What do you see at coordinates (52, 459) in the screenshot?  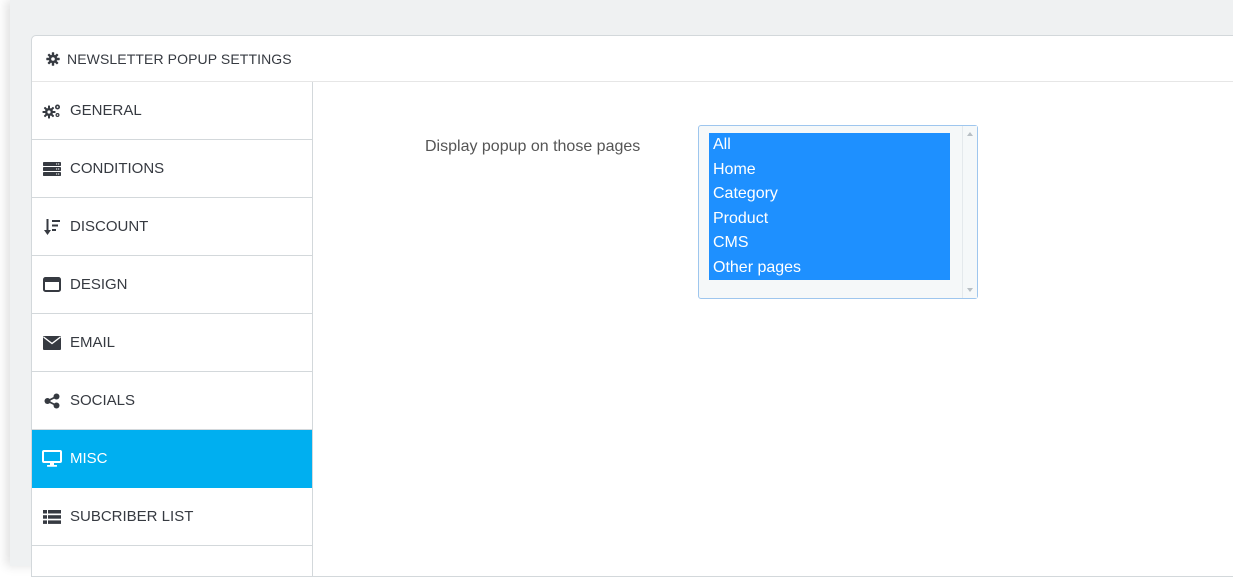 I see `desktop-icon` at bounding box center [52, 459].